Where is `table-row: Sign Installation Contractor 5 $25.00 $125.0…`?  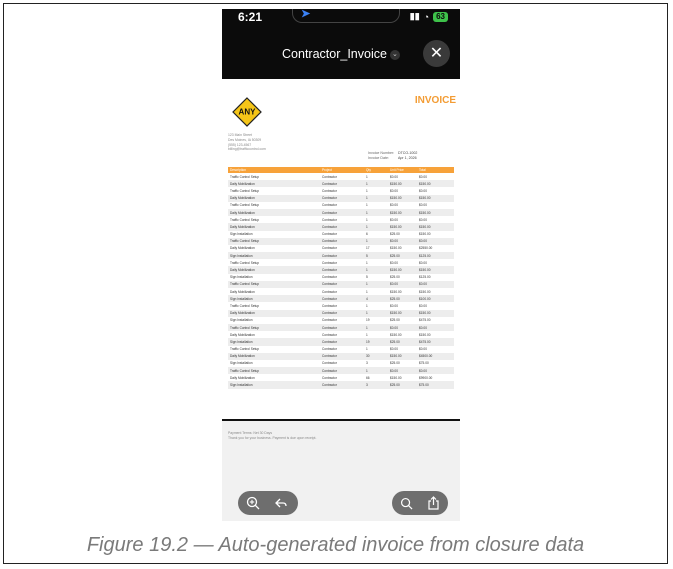 table-row: Sign Installation Contractor 5 $25.00 $125.0… is located at coordinates (341, 277).